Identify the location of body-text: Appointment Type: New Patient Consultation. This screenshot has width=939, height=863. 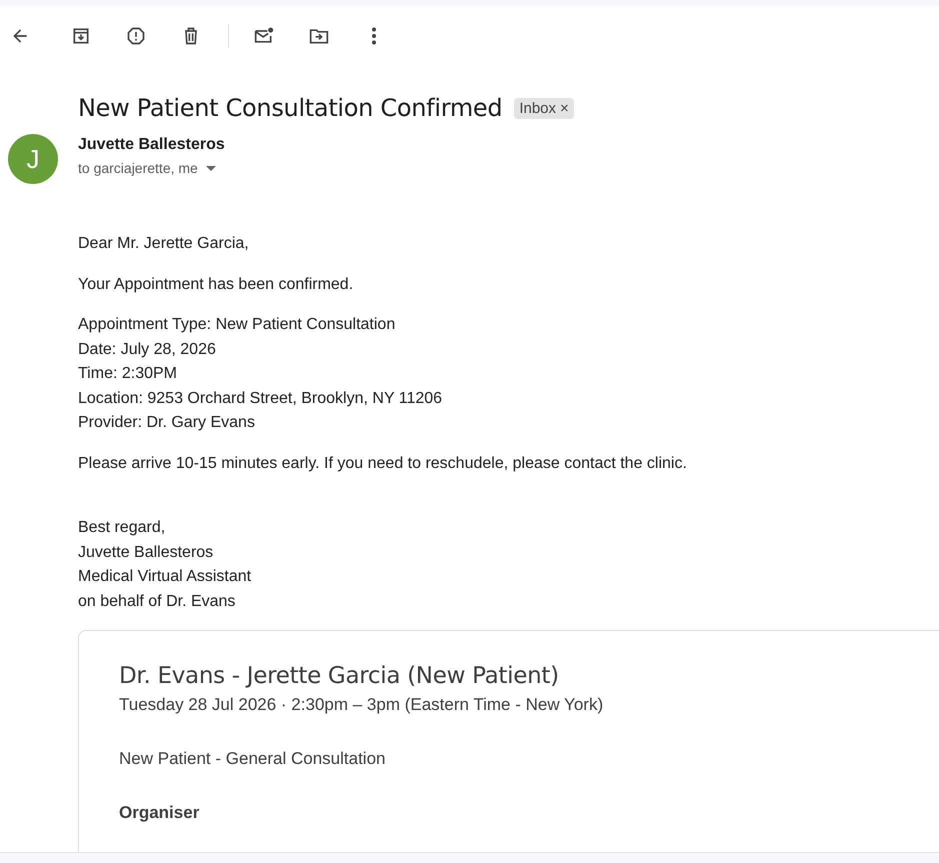
(237, 325).